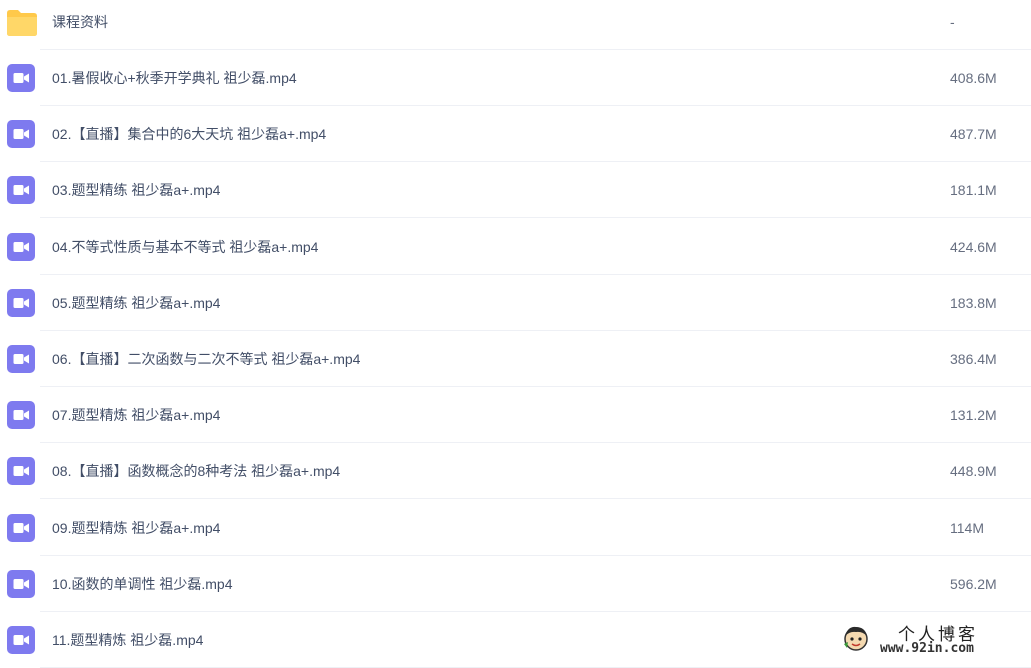 Image resolution: width=1031 pixels, height=668 pixels. Describe the element at coordinates (967, 527) in the screenshot. I see `file-size: 114M` at that location.